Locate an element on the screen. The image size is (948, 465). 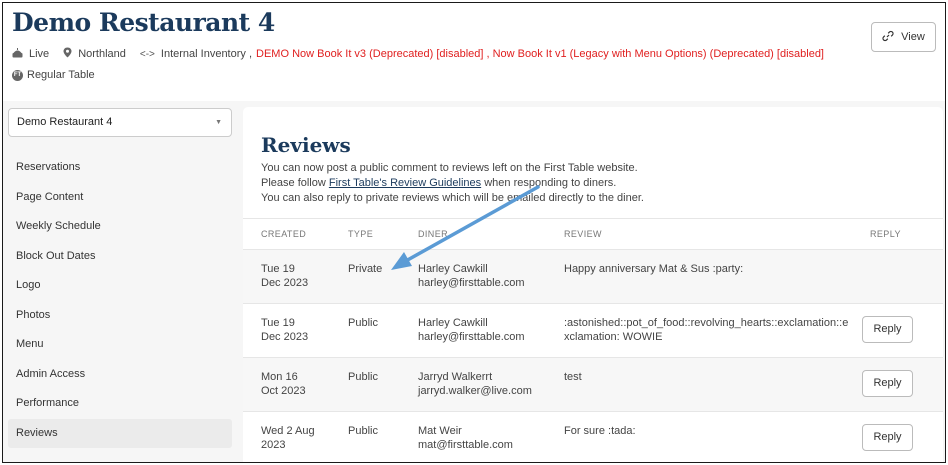
column-review: REVIEW is located at coordinates (699, 234).